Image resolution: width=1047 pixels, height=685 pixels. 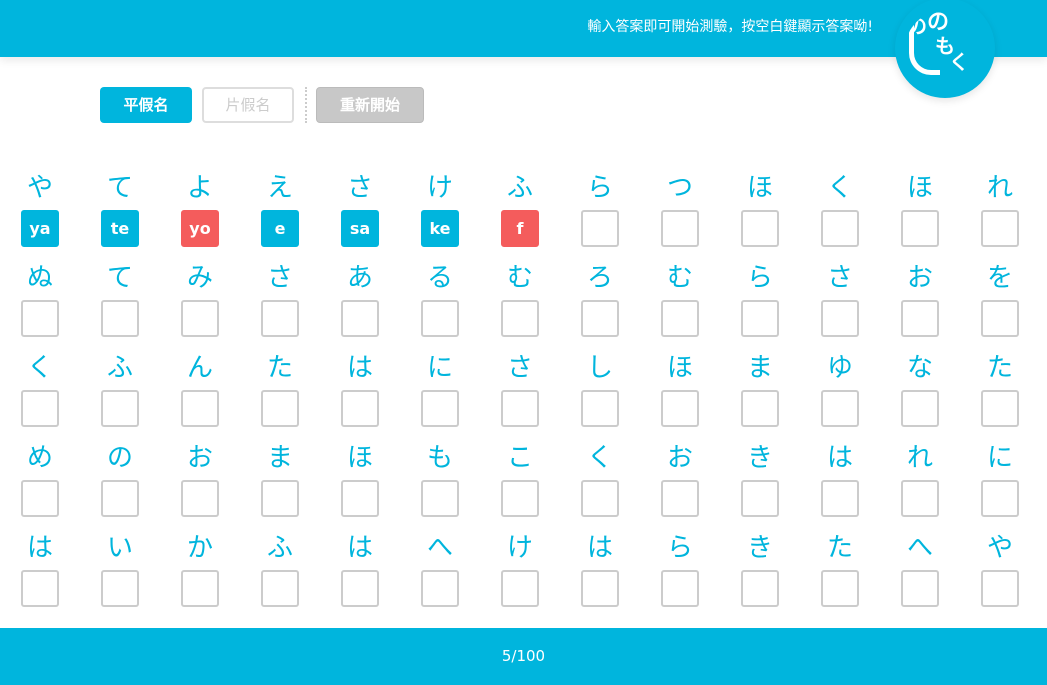 What do you see at coordinates (370, 105) in the screenshot?
I see `restart-button: 重新開始` at bounding box center [370, 105].